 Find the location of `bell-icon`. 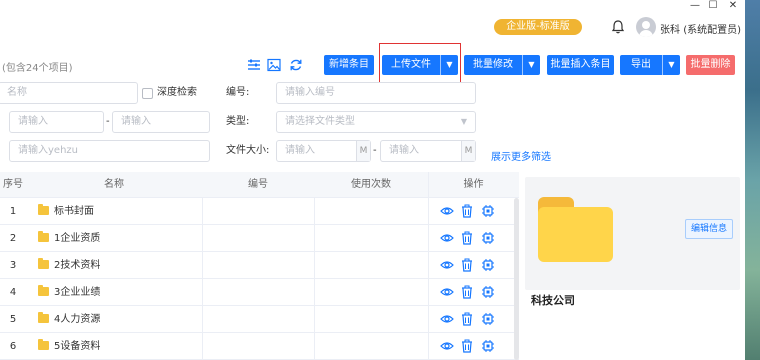

bell-icon is located at coordinates (618, 27).